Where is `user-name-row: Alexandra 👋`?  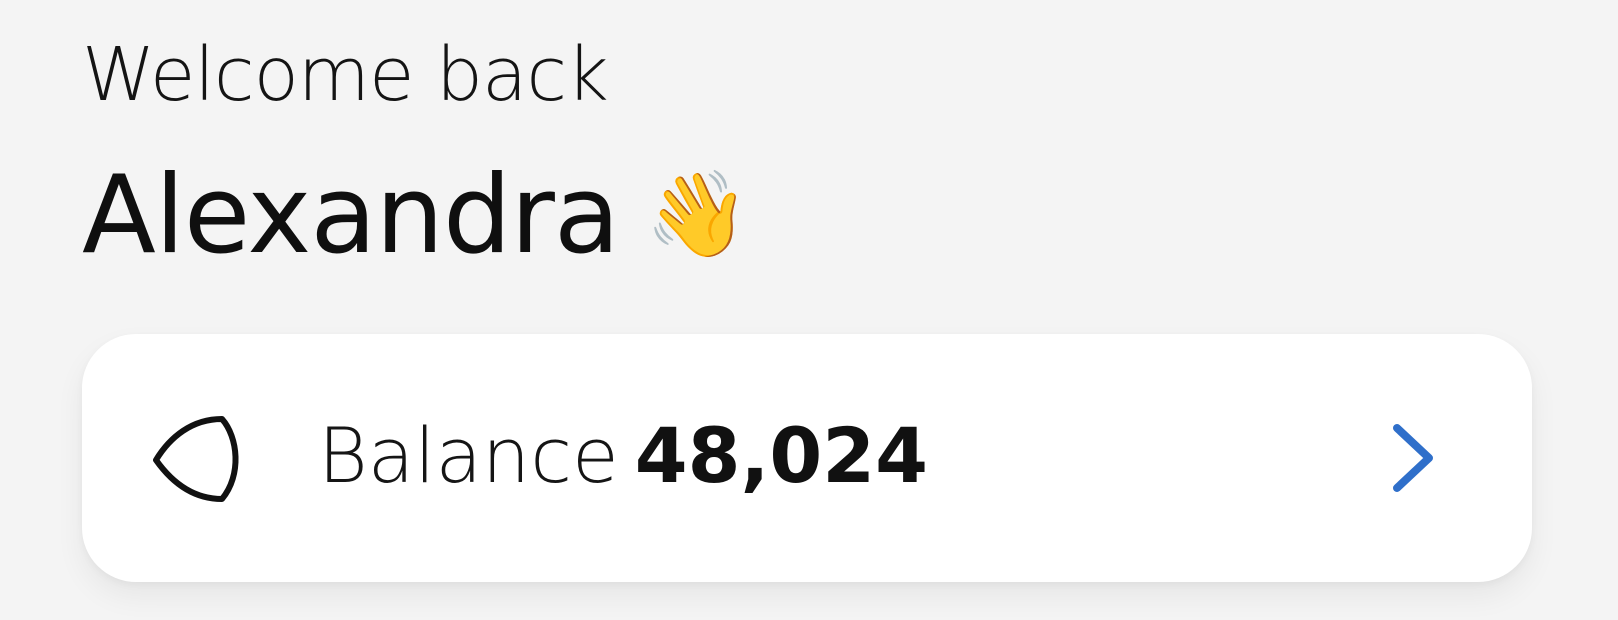 user-name-row: Alexandra 👋 is located at coordinates (416, 216).